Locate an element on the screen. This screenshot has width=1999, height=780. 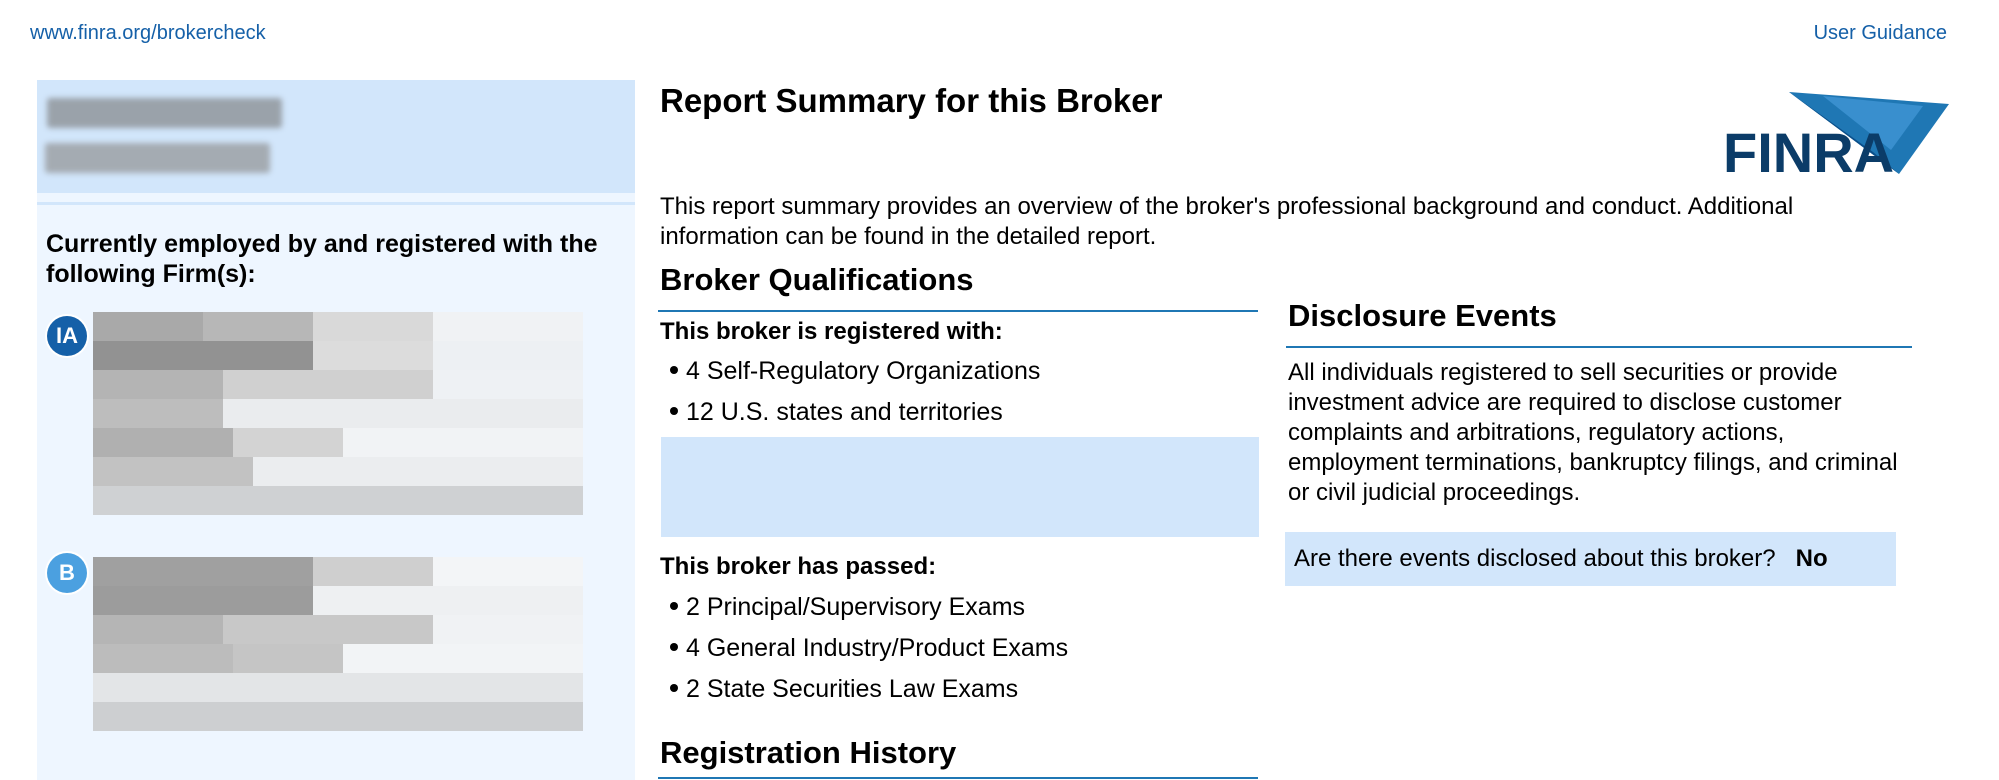
passed-item: 2 Principal/Supervisory Exams is located at coordinates (847, 607).